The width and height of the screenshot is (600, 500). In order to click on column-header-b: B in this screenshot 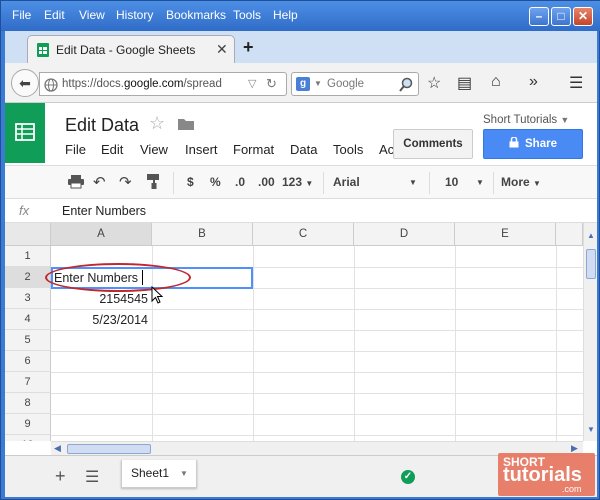, I will do `click(202, 234)`.